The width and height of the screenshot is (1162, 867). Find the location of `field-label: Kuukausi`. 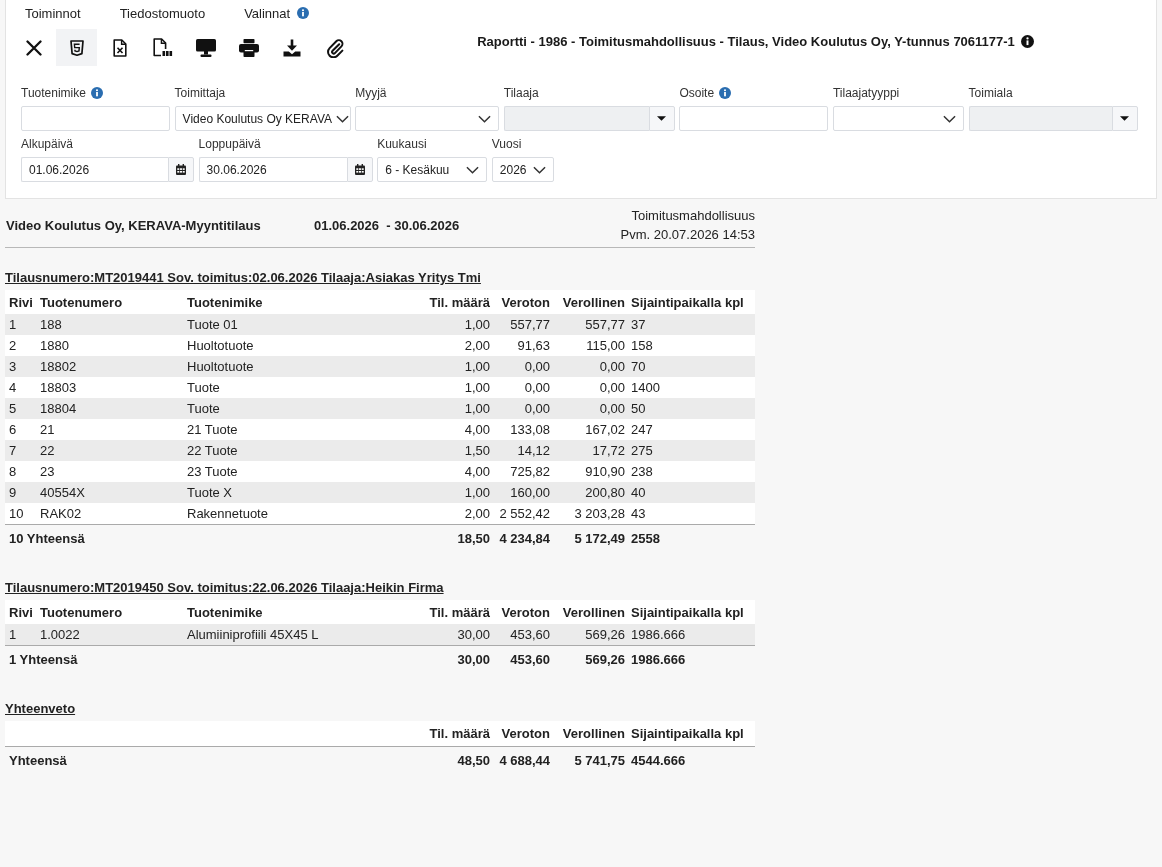

field-label: Kuukausi is located at coordinates (402, 144).